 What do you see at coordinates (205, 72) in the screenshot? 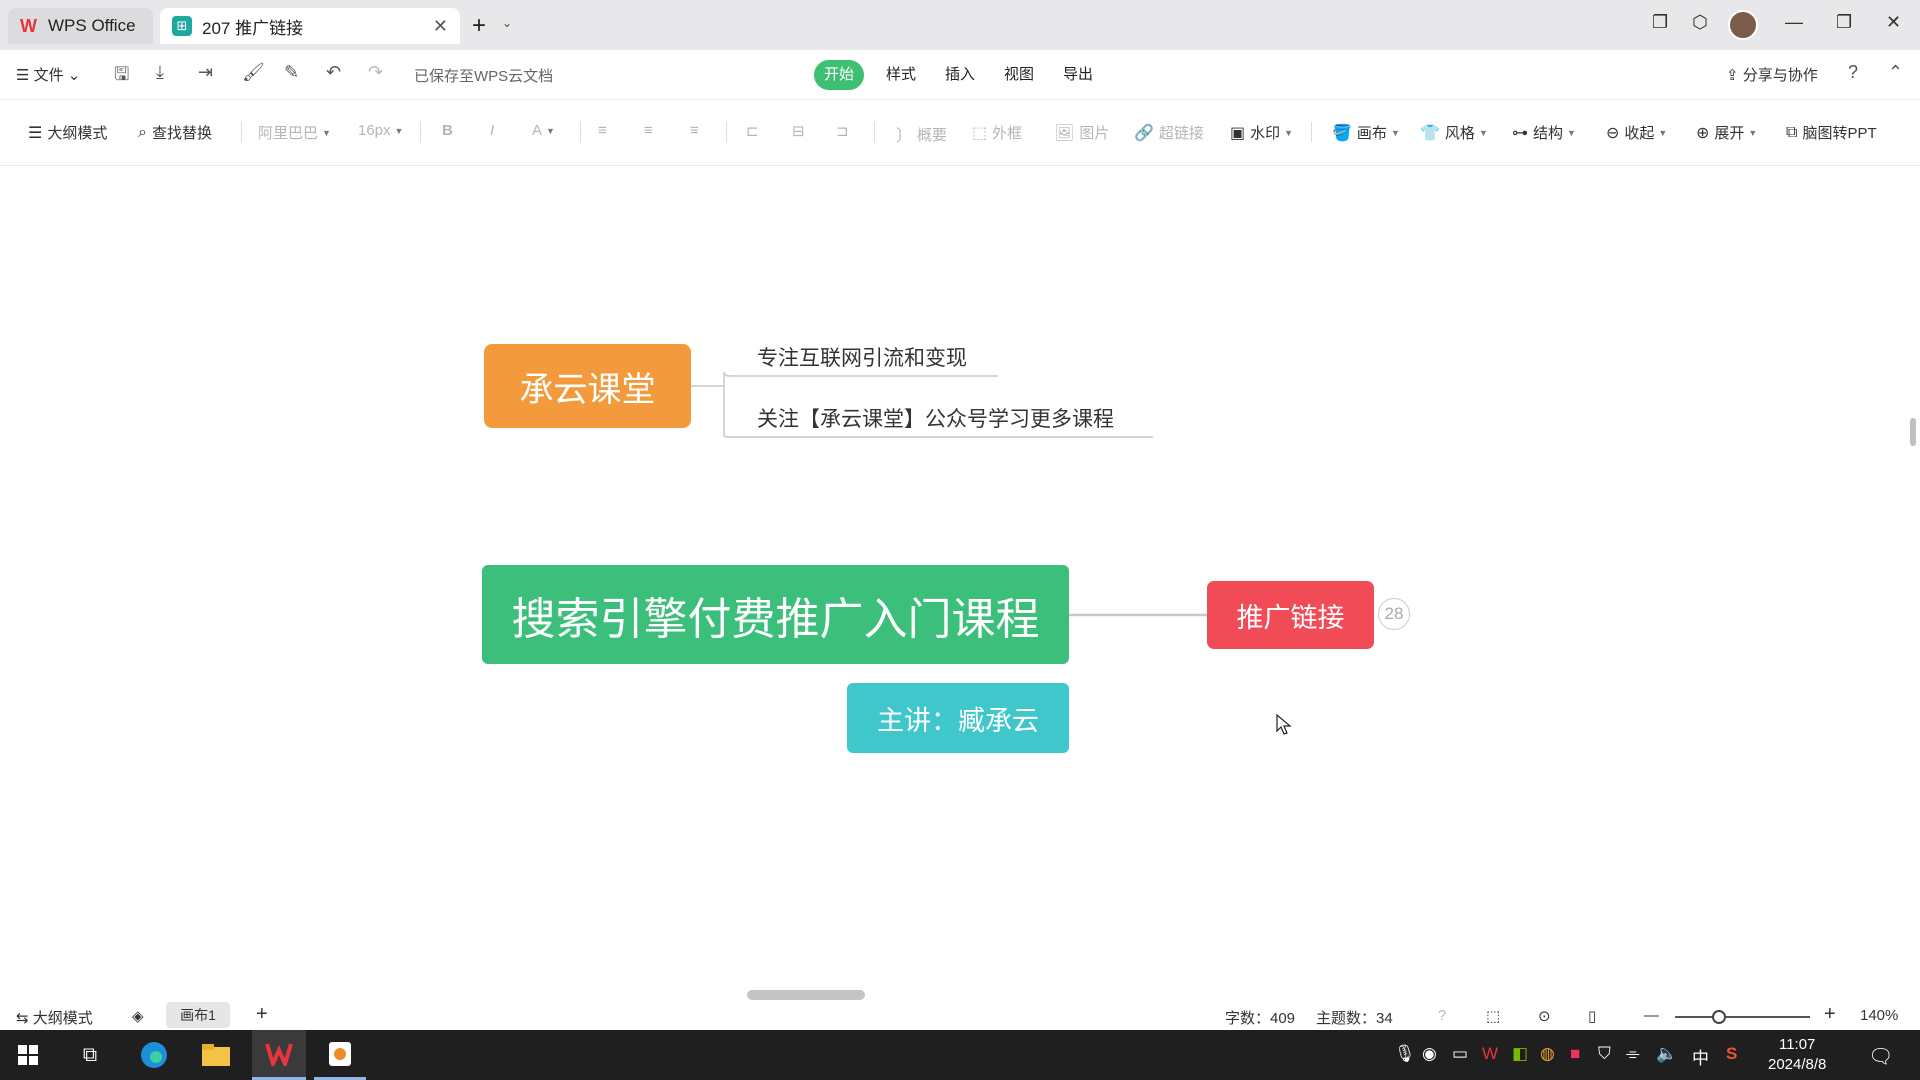
I see `export-icon: ⇥` at bounding box center [205, 72].